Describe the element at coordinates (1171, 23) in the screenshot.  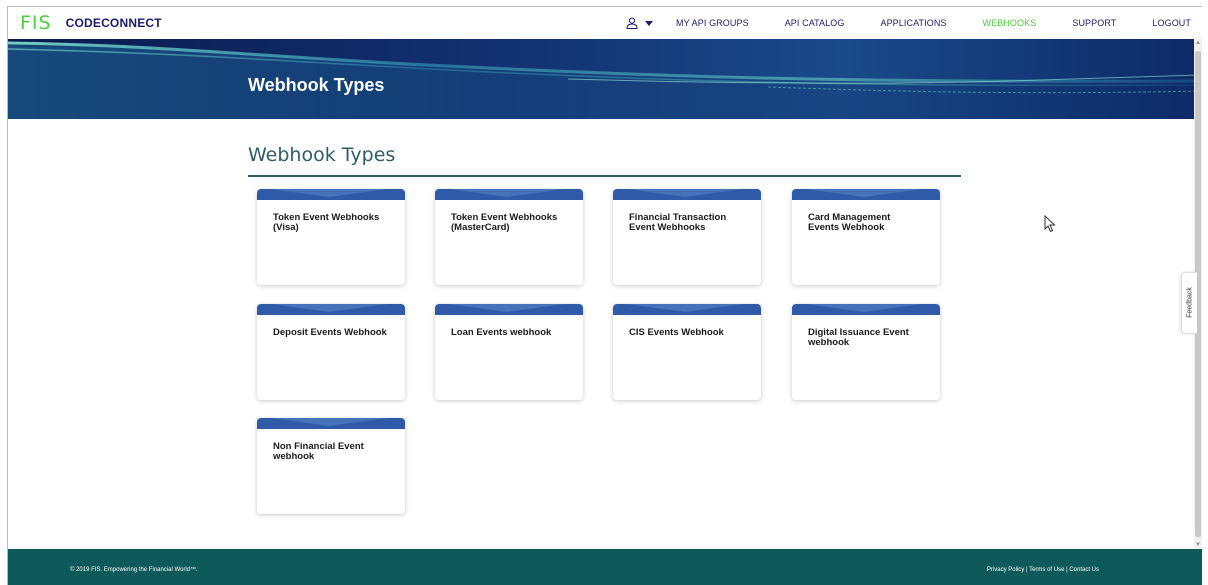
I see `nav-logout: LOGOUT` at that location.